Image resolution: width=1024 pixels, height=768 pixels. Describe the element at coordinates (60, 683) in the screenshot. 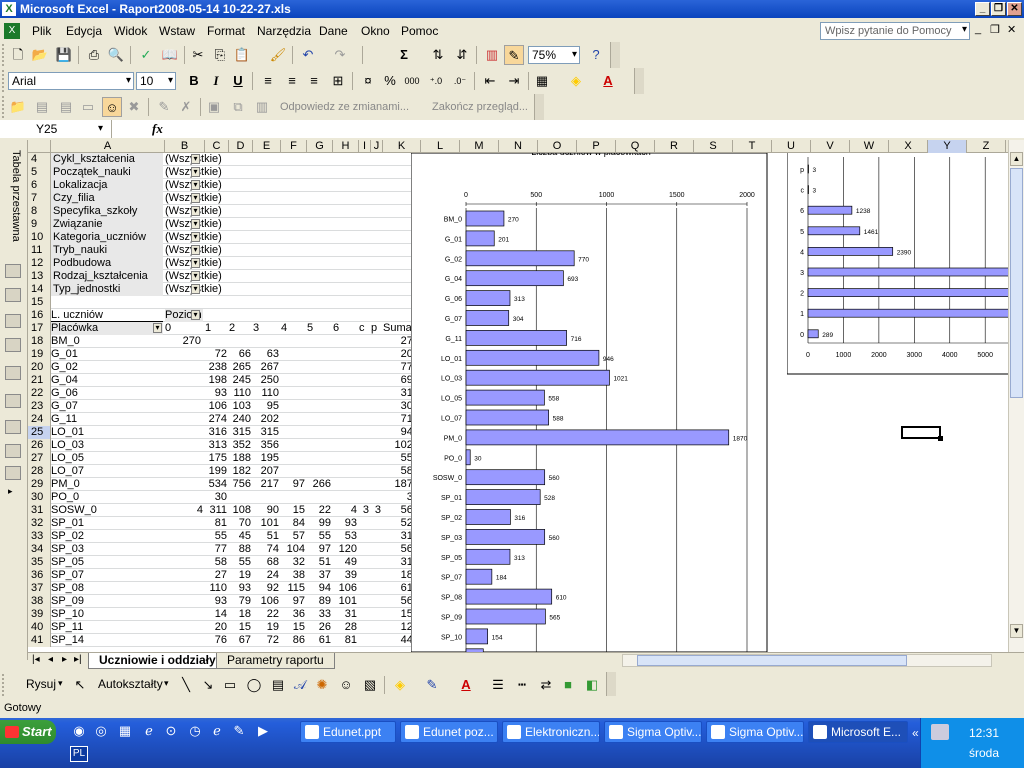

I see `draw-dropdown-icon: ▾` at that location.